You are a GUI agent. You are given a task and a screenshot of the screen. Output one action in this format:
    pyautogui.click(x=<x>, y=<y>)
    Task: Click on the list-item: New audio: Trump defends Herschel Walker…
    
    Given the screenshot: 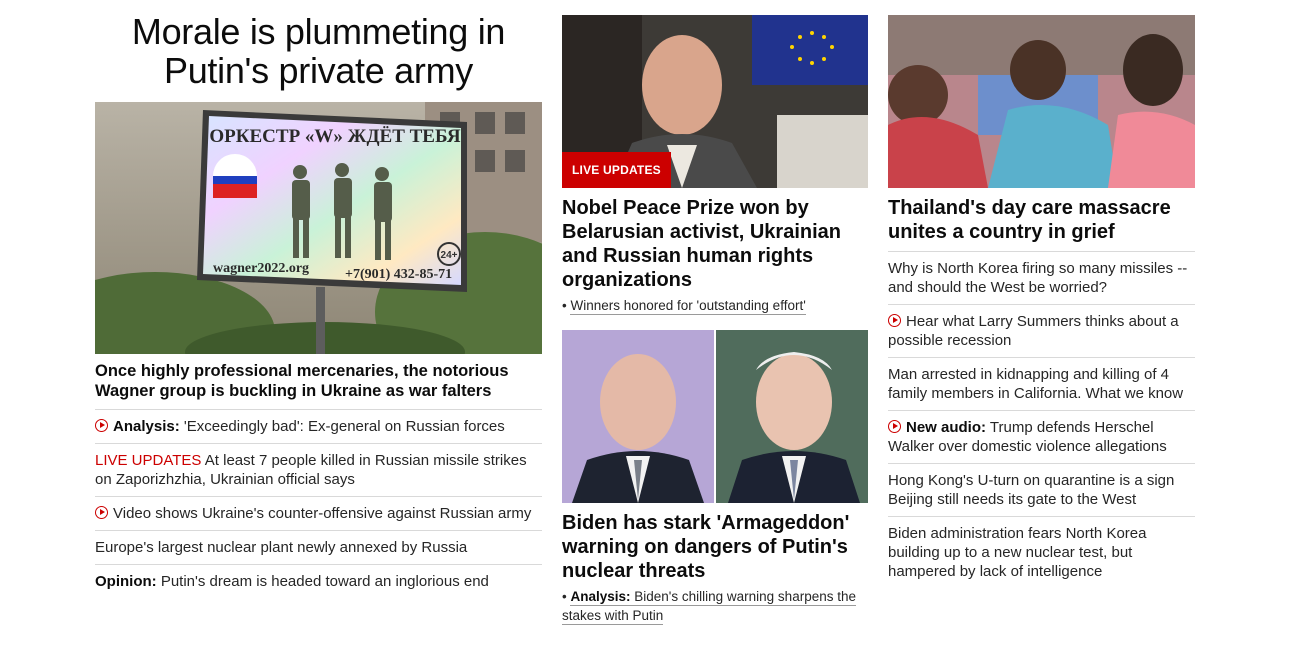 What is the action you would take?
    pyautogui.click(x=1041, y=437)
    